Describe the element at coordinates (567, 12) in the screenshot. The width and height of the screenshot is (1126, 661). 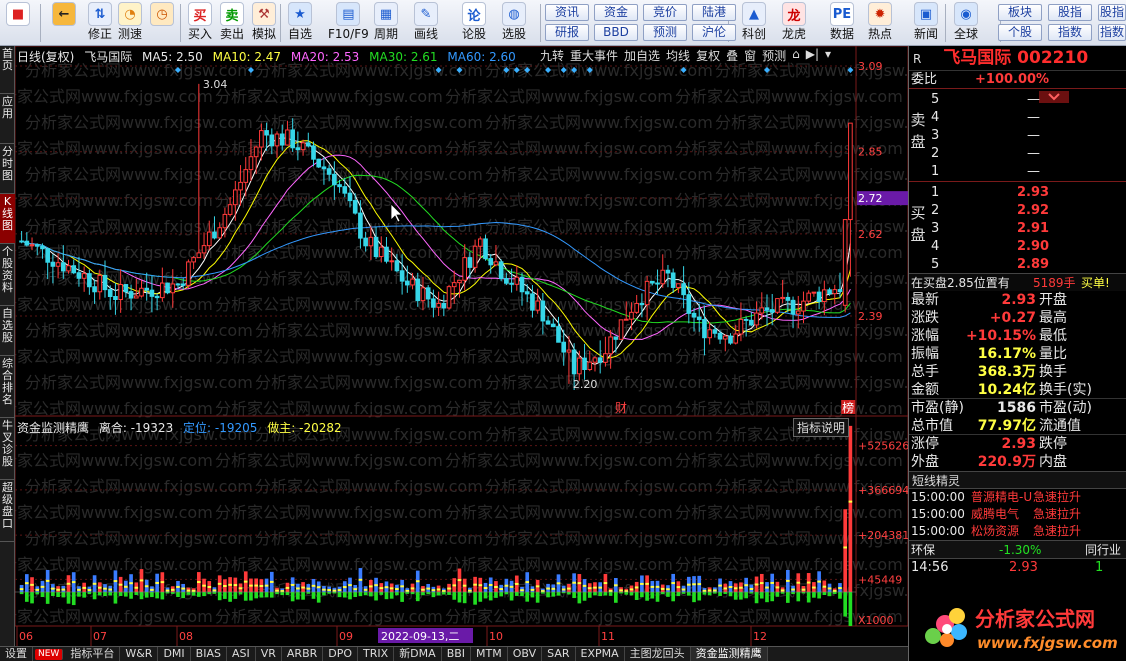
I see `toolbar-pill-0: 资讯` at that location.